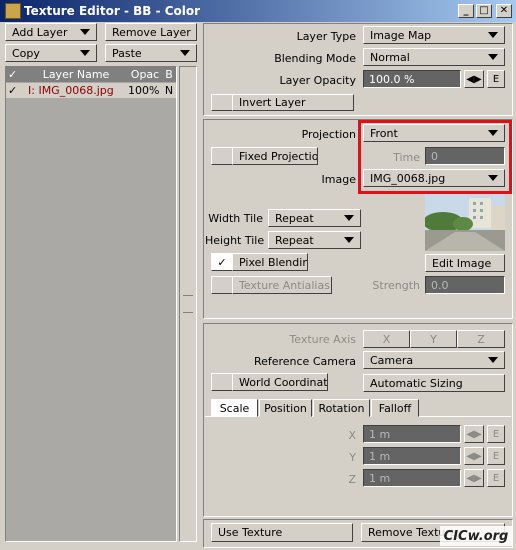  I want to click on scale-x-field: 1 m, so click(412, 434).